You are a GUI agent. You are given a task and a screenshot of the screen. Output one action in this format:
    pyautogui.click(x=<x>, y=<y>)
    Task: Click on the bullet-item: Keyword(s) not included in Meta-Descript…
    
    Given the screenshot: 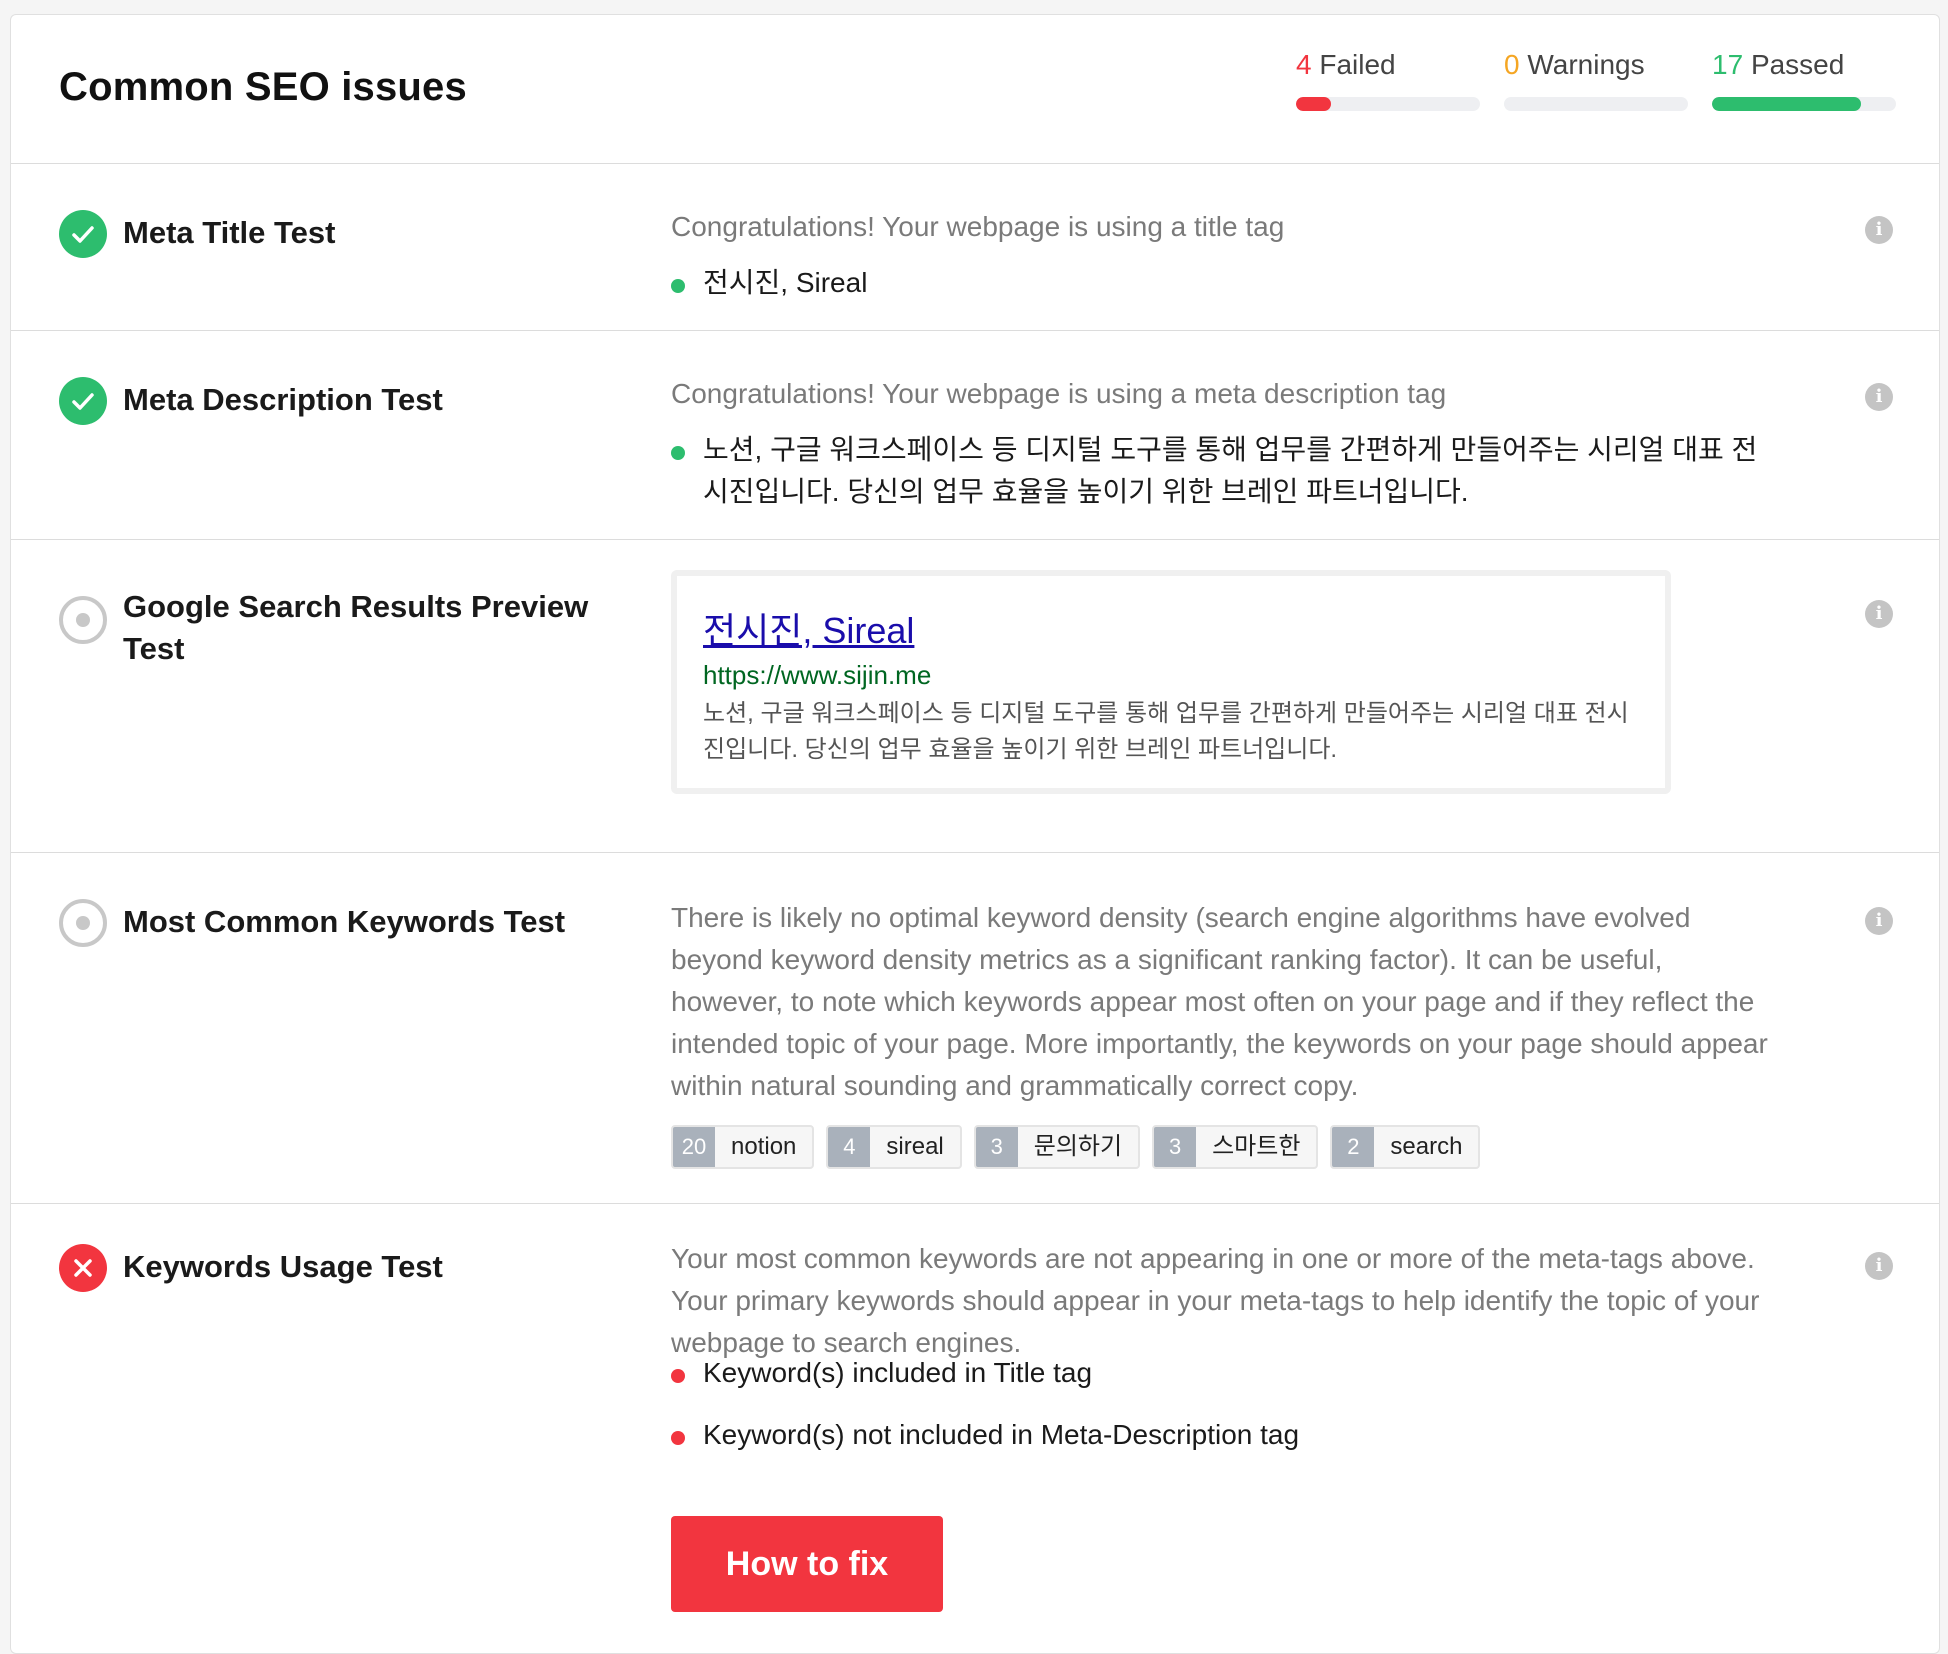 What is the action you would take?
    pyautogui.click(x=1226, y=1435)
    